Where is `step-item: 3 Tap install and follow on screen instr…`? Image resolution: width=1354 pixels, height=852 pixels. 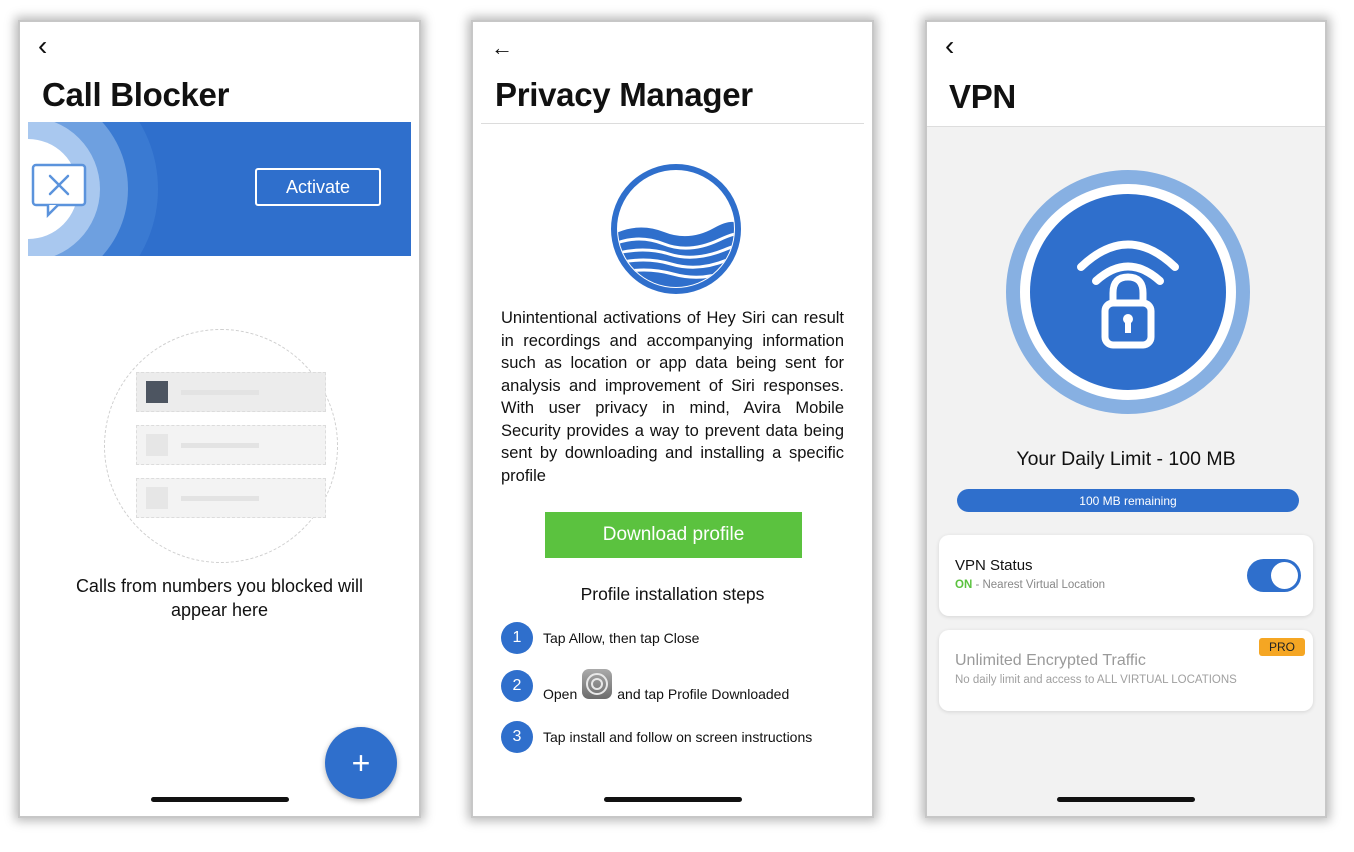 step-item: 3 Tap install and follow on screen instr… is located at coordinates (656, 737).